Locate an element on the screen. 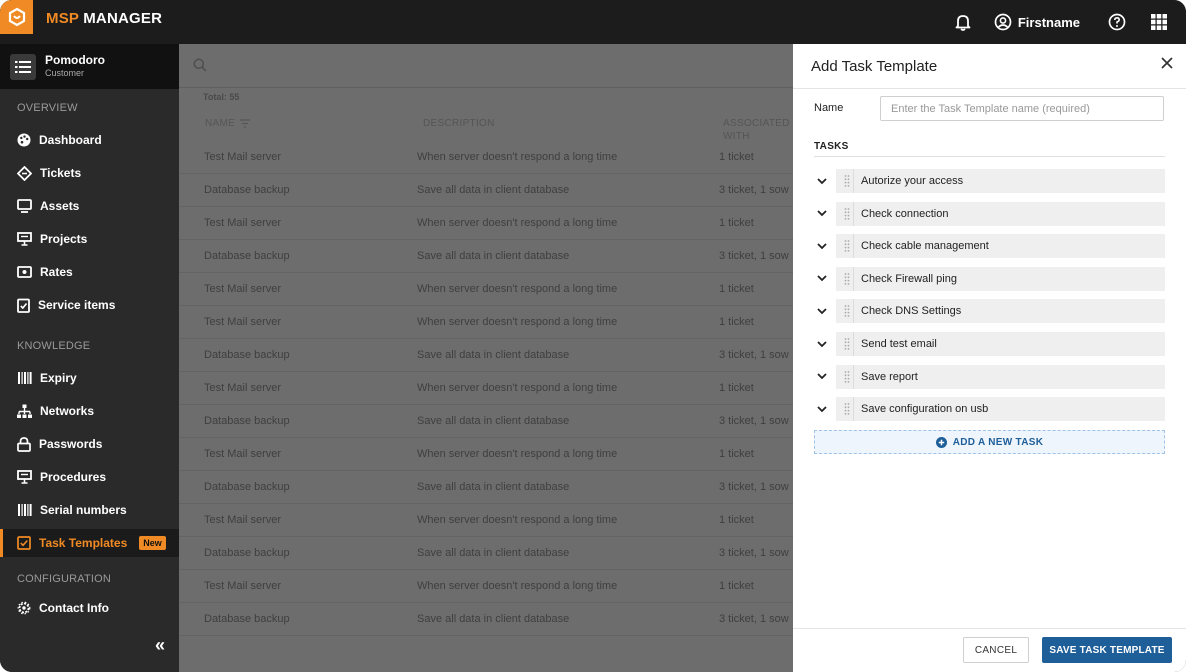 The image size is (1186, 672). save-task-template-button: SAVE TASK TEMPLATE is located at coordinates (1107, 650).